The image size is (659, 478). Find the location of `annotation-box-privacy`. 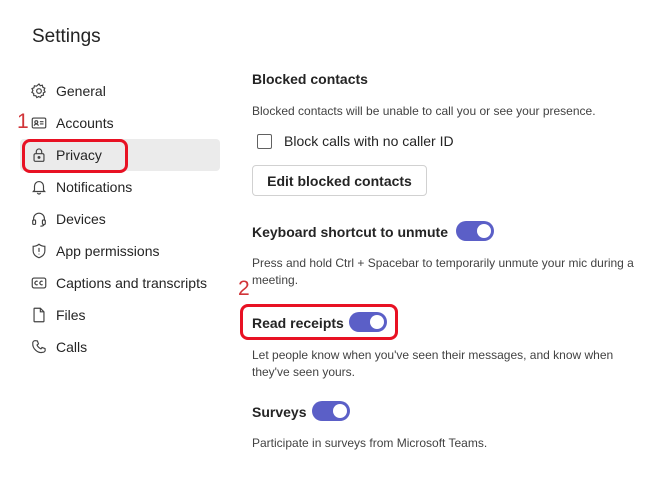

annotation-box-privacy is located at coordinates (75, 156).